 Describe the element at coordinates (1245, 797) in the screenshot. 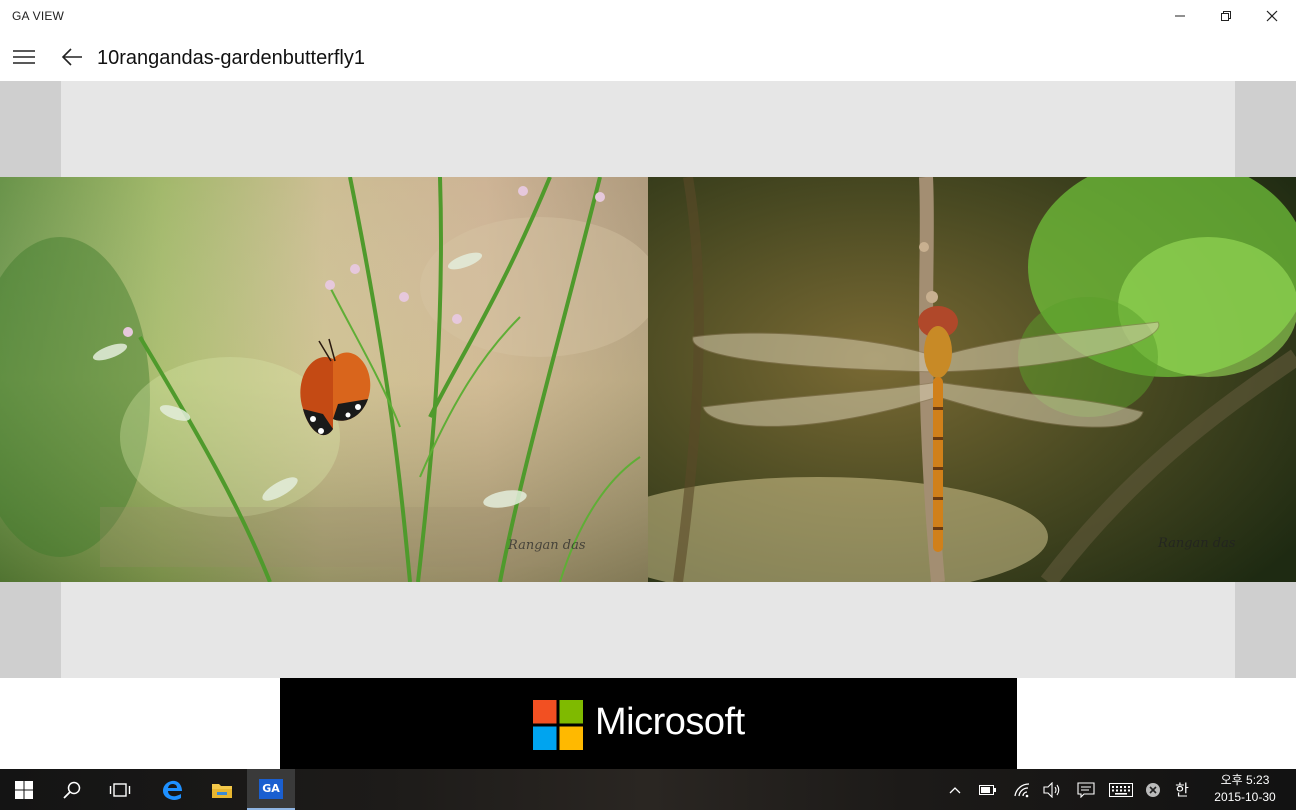

I see `clock-date: 2015-10-30` at that location.